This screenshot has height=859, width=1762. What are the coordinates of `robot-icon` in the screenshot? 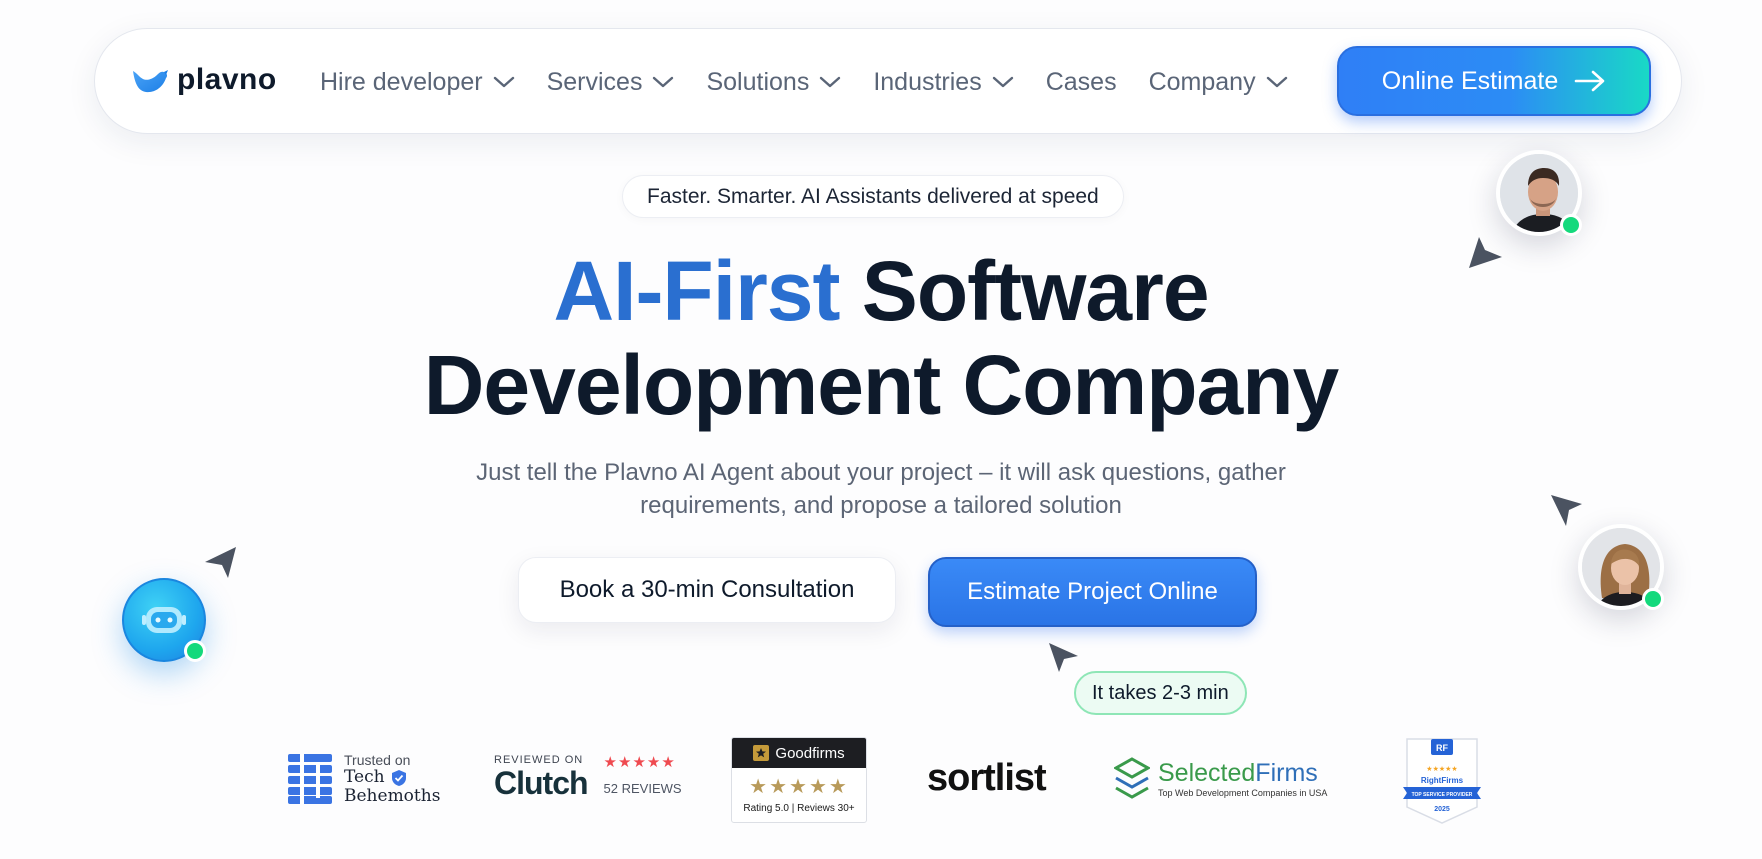 It's located at (164, 620).